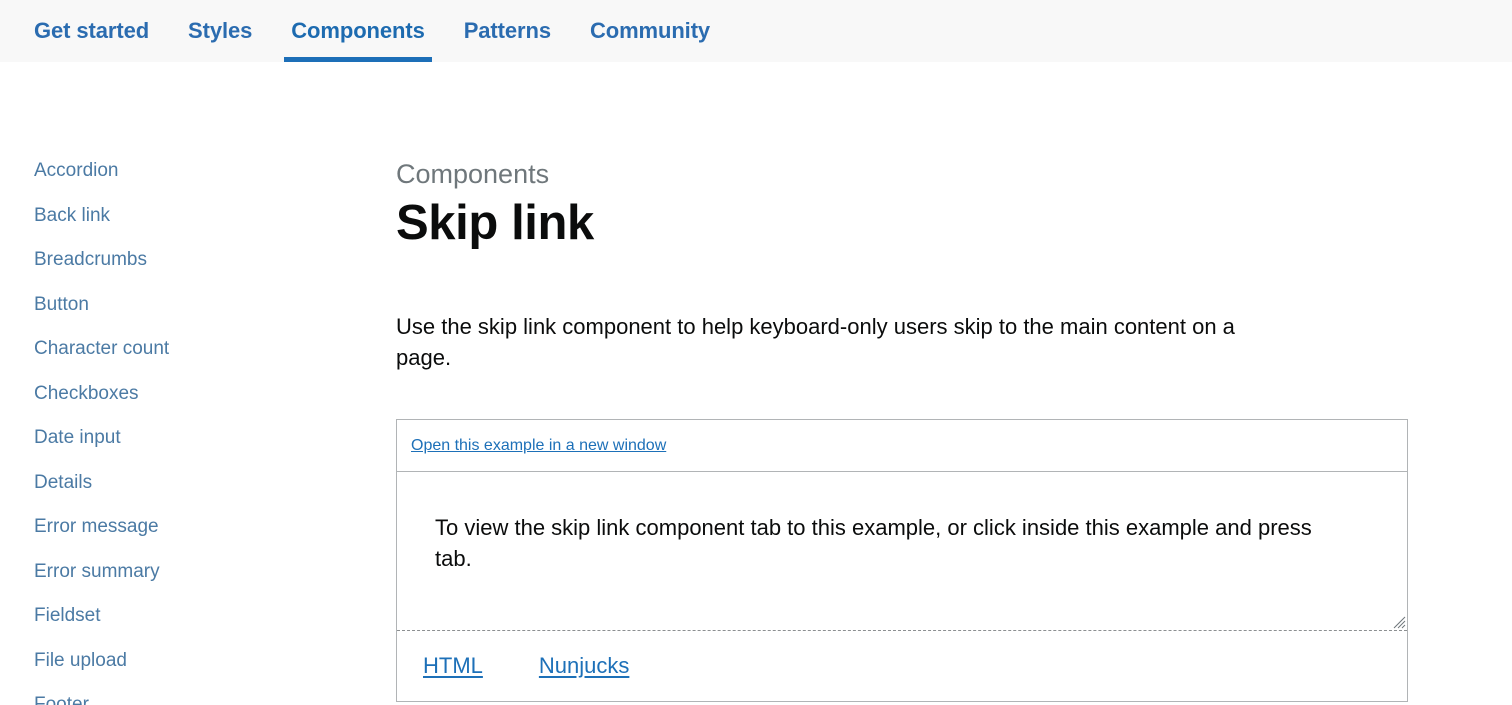  I want to click on page-caption: Components, so click(473, 174).